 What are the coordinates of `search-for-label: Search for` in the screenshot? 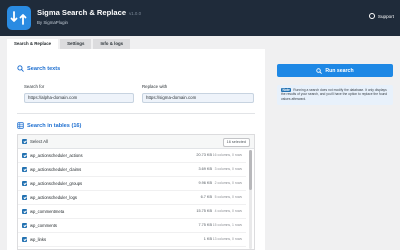 It's located at (34, 86).